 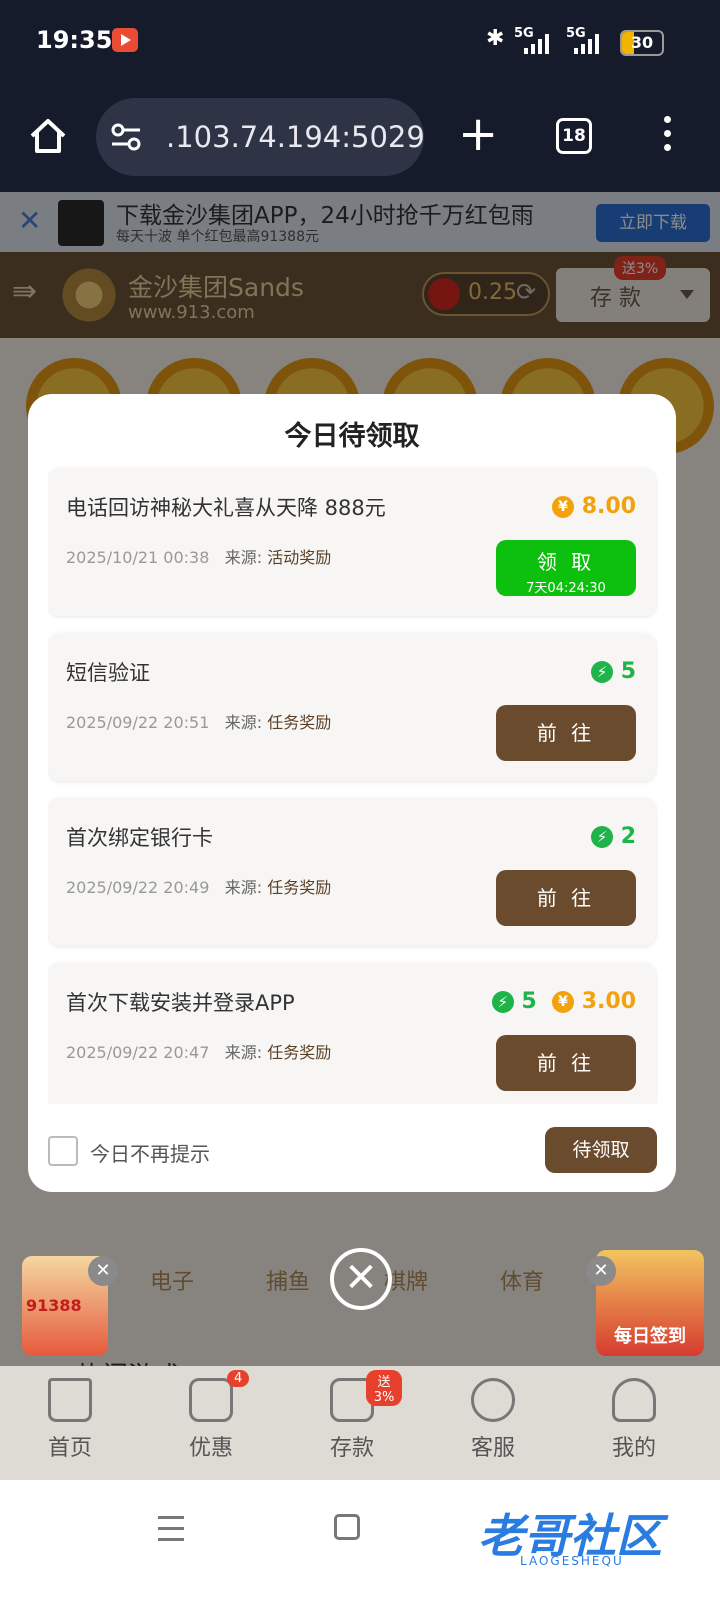 I want to click on reward-source: 活动奖励, so click(x=299, y=557).